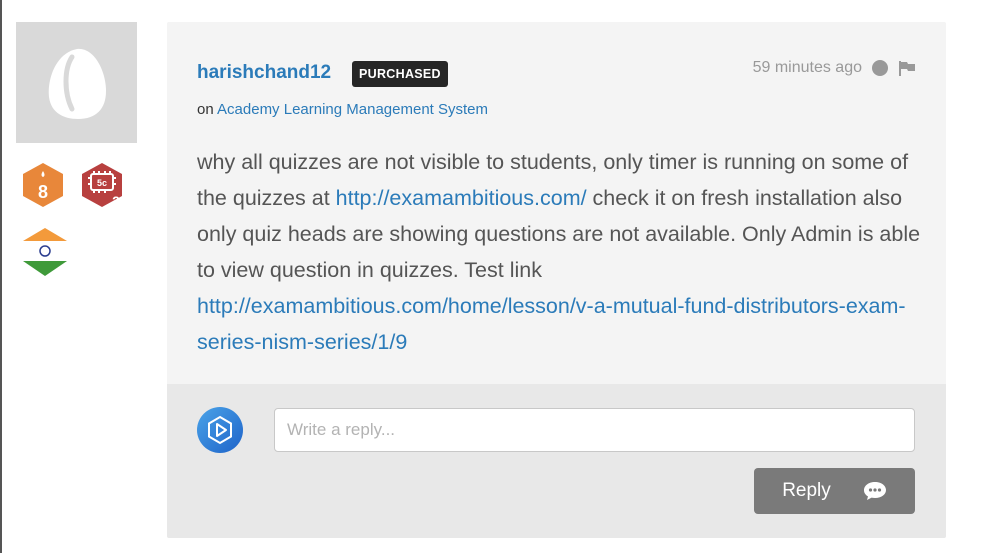 This screenshot has width=1000, height=553. What do you see at coordinates (594, 430) in the screenshot?
I see `reply-input` at bounding box center [594, 430].